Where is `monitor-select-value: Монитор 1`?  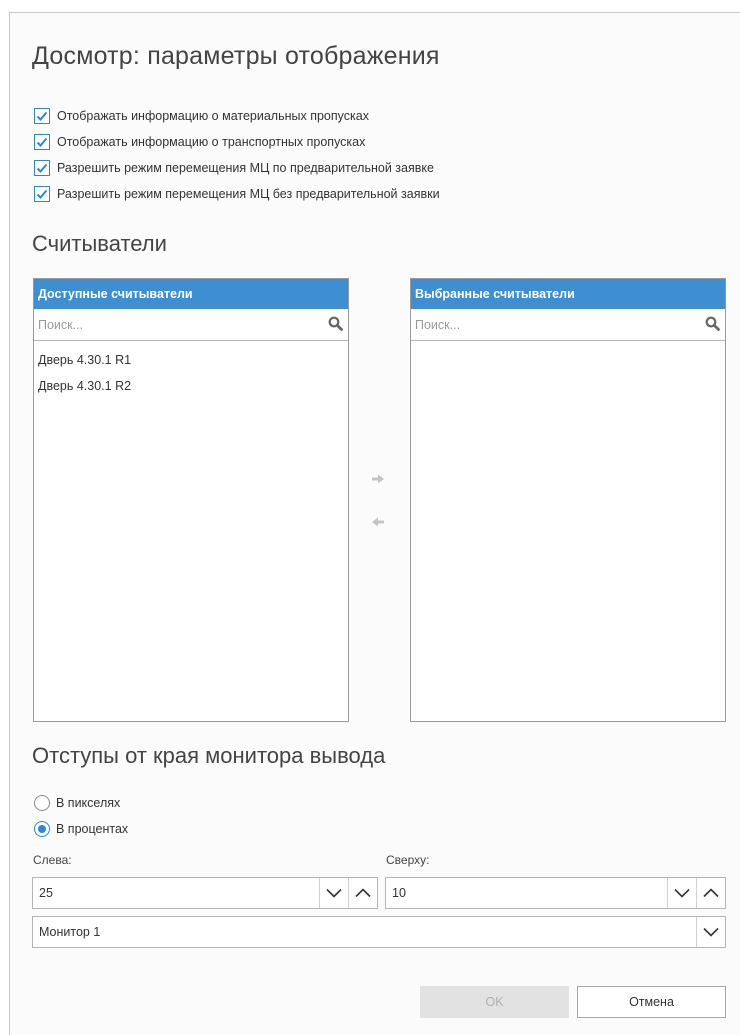 monitor-select-value: Монитор 1 is located at coordinates (364, 932).